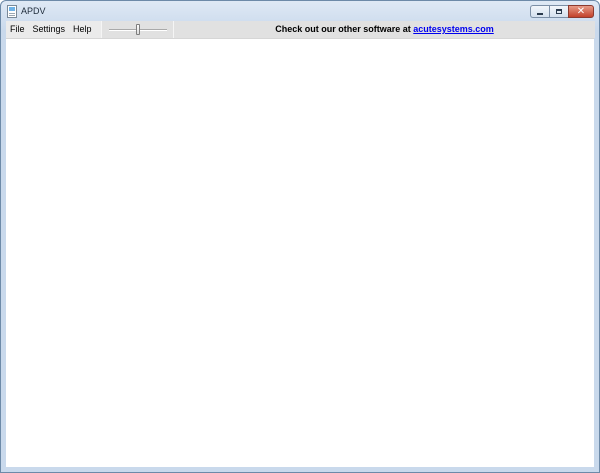 The image size is (600, 473). Describe the element at coordinates (453, 29) in the screenshot. I see `promo-link: acutesystems.com` at that location.